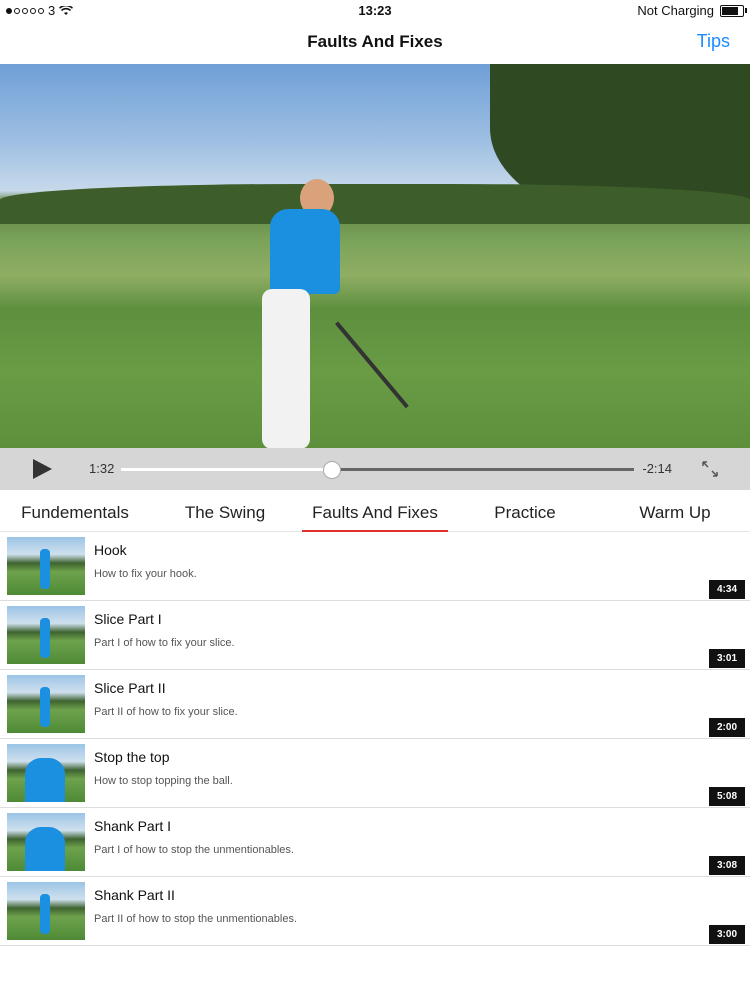 This screenshot has width=750, height=1000. What do you see at coordinates (134, 895) in the screenshot?
I see `video-title: Shank Part II` at bounding box center [134, 895].